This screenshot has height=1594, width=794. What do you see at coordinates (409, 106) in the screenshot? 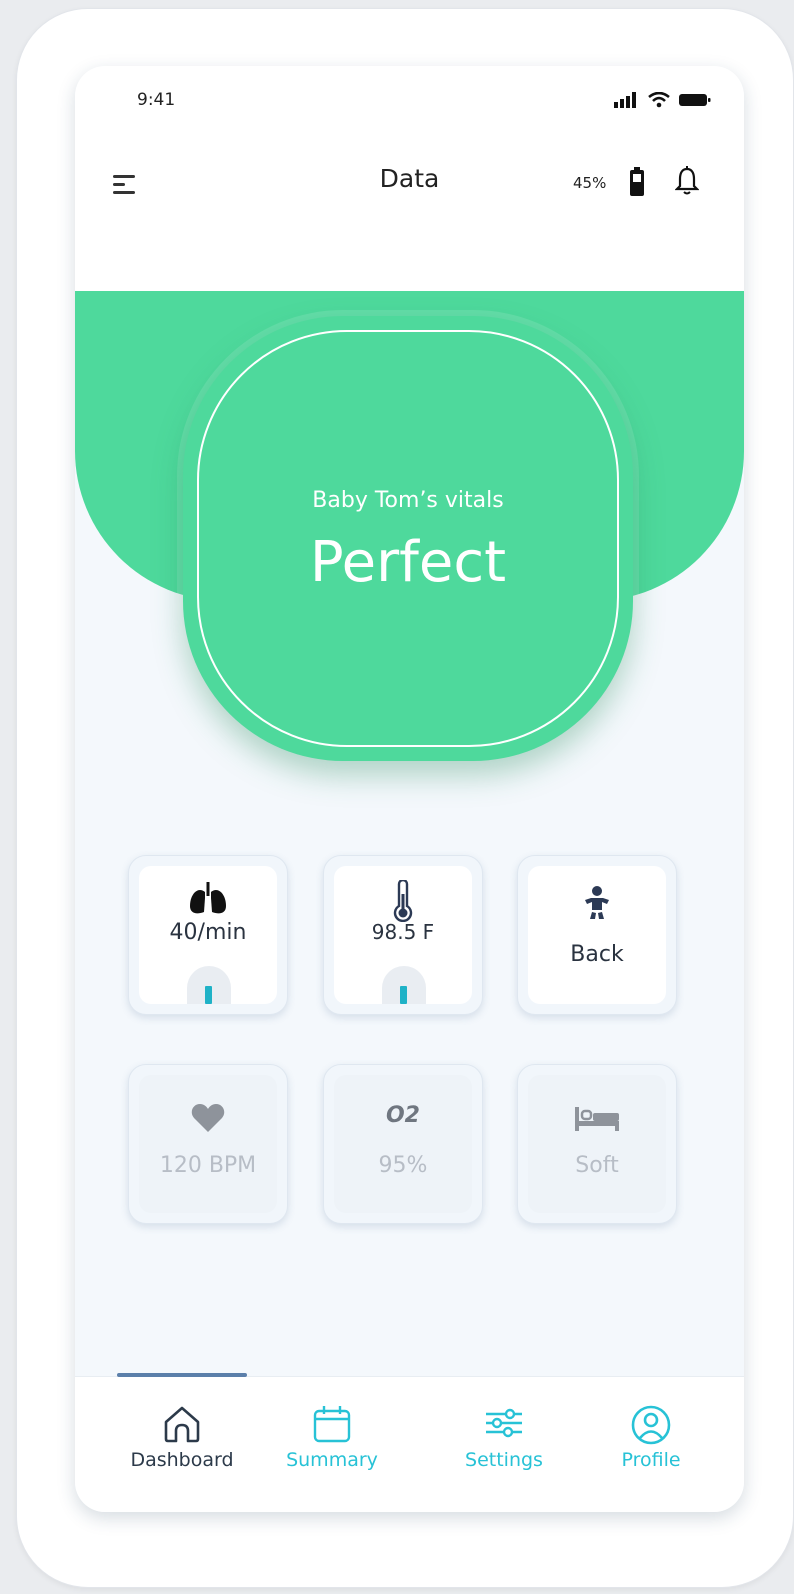
I see `status-bar: 9:41` at bounding box center [409, 106].